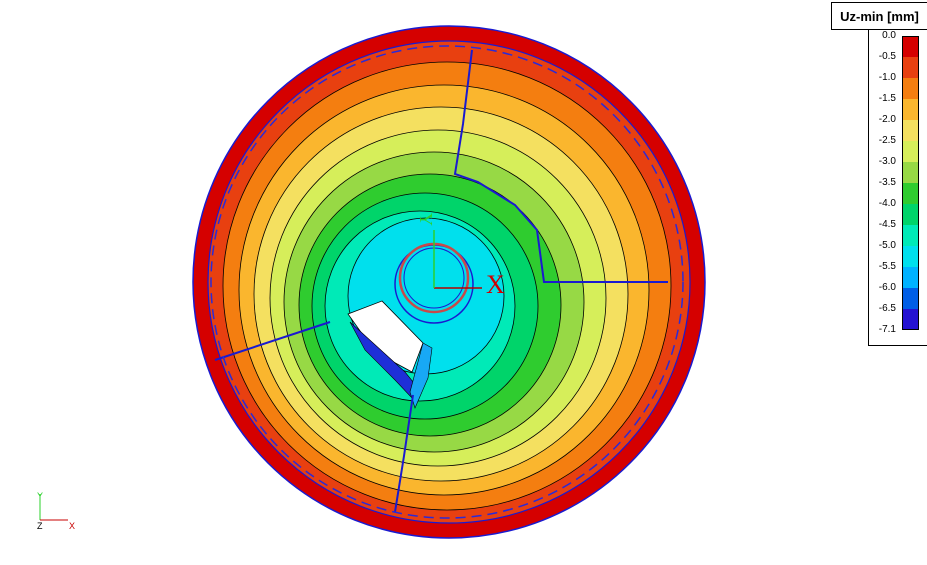 The width and height of the screenshot is (927, 565). What do you see at coordinates (879, 16) in the screenshot?
I see `legend-title: Uz-min [mm]` at bounding box center [879, 16].